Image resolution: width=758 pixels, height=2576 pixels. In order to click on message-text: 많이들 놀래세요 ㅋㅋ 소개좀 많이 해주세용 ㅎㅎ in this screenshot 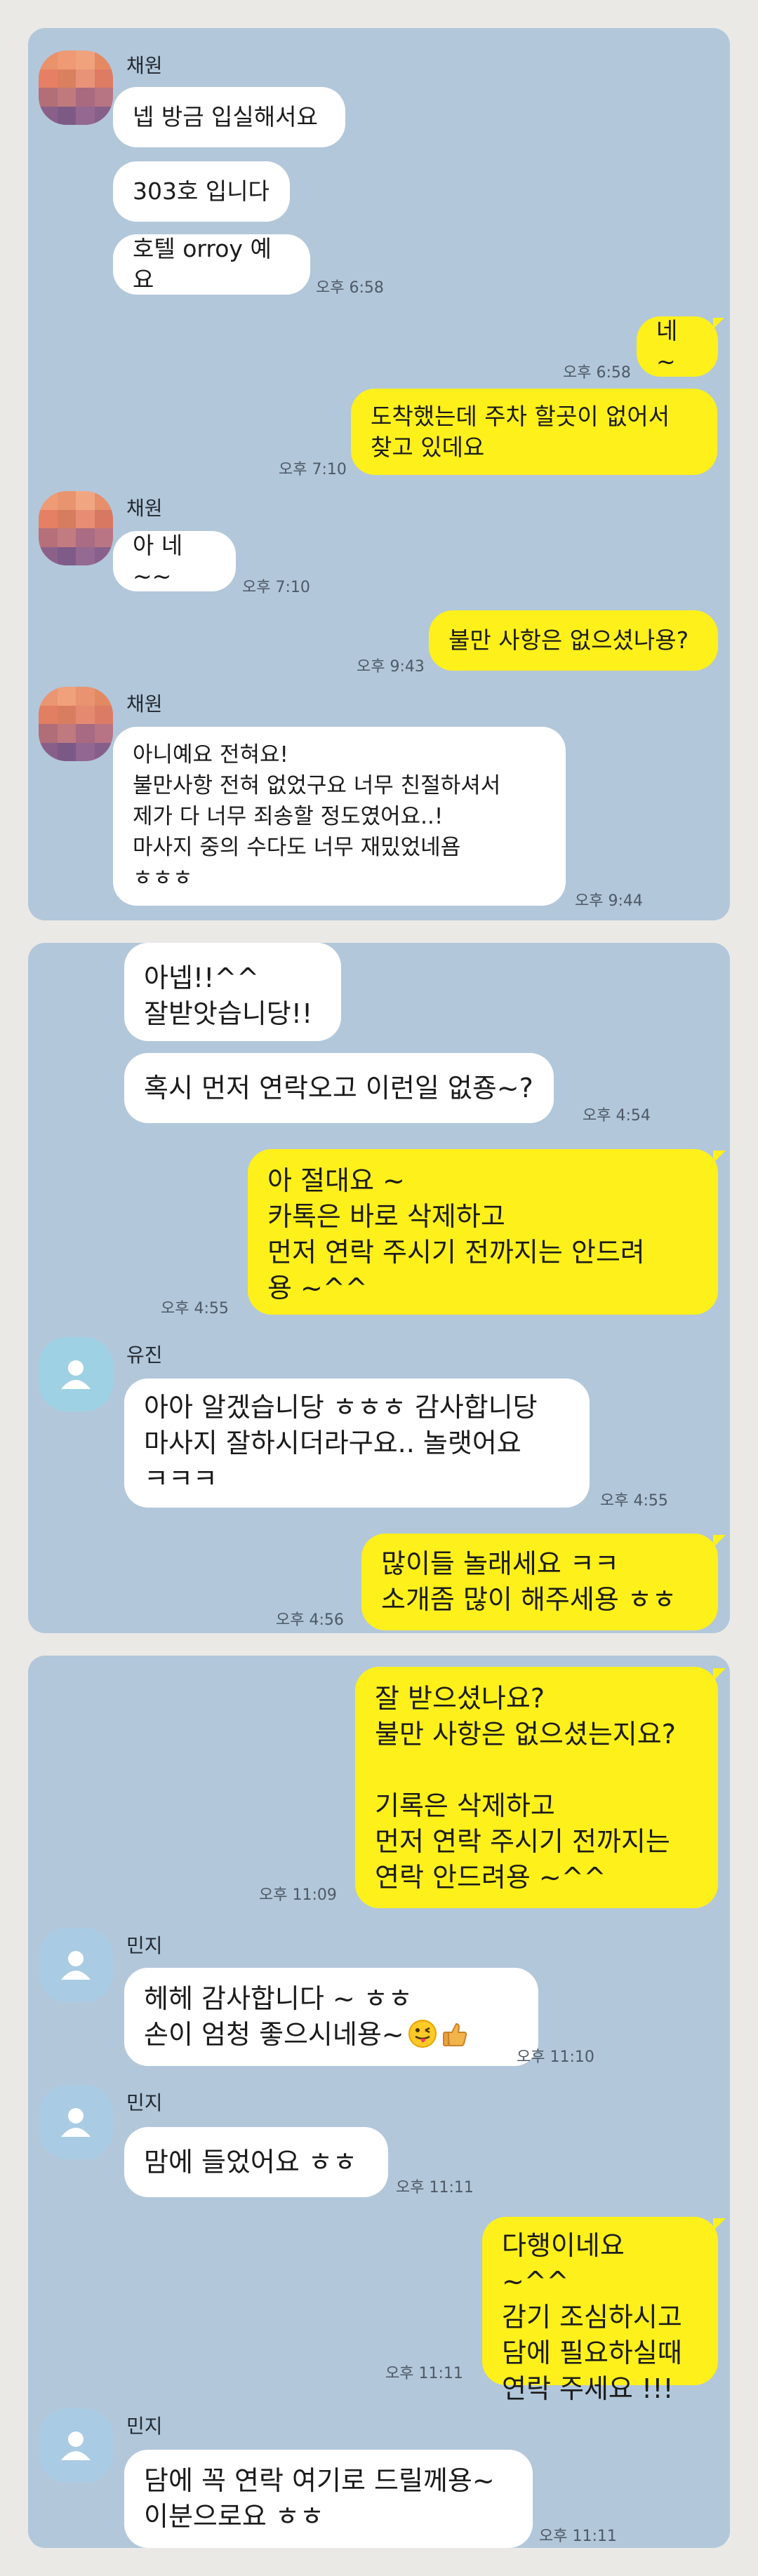, I will do `click(529, 1581)`.